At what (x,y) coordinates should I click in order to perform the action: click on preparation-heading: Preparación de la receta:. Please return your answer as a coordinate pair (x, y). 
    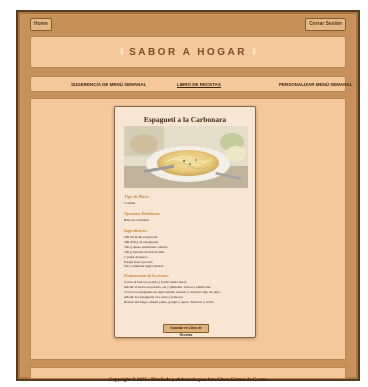
    Looking at the image, I should click on (146, 275).